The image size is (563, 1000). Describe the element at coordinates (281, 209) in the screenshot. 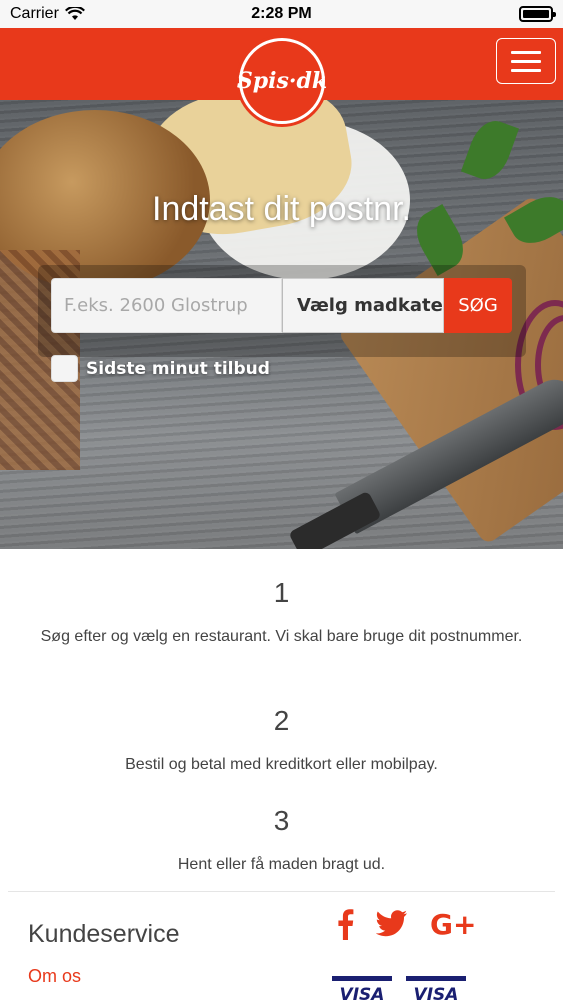

I see `hero-title: Indtast dit postnr.` at that location.